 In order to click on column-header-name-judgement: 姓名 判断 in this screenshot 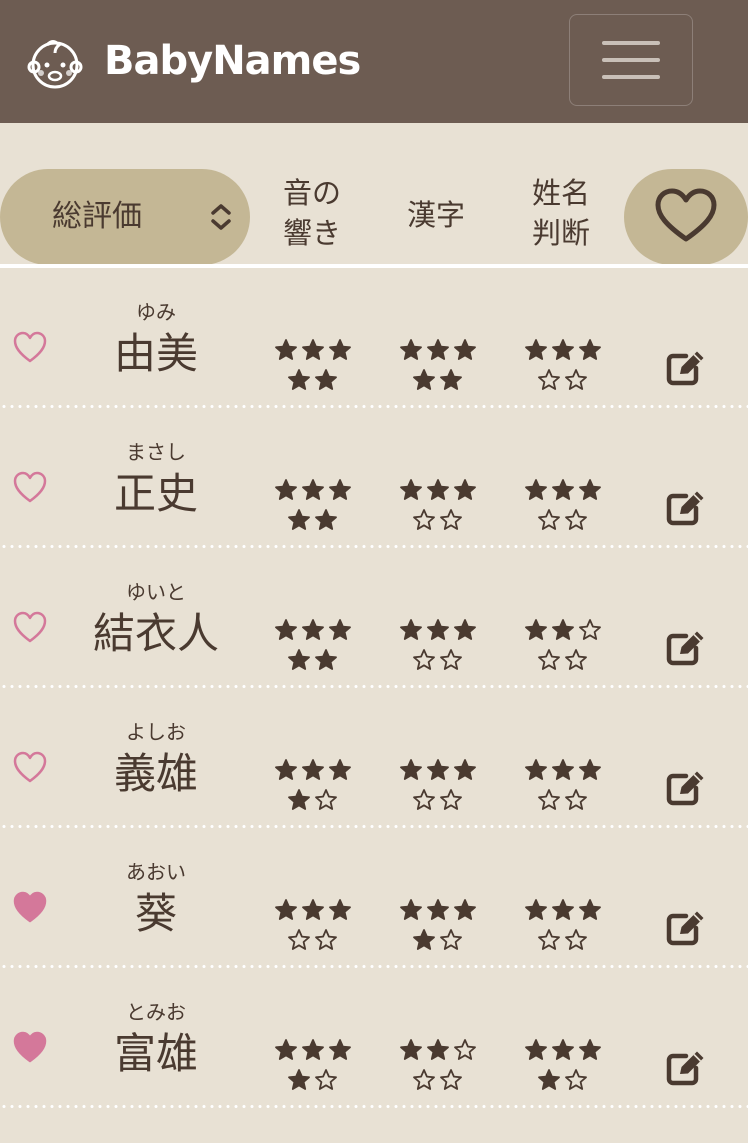, I will do `click(561, 213)`.